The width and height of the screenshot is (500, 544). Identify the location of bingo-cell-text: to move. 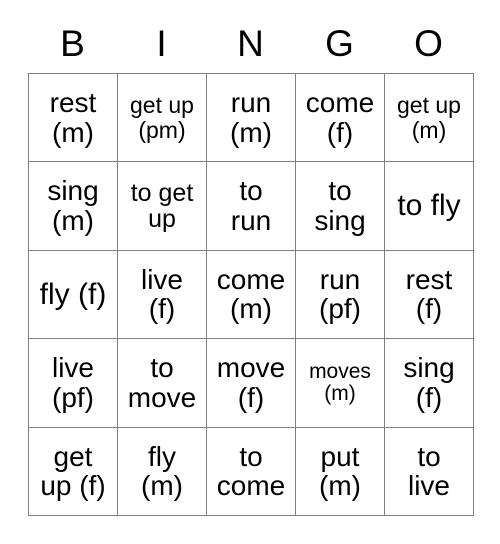
(162, 382).